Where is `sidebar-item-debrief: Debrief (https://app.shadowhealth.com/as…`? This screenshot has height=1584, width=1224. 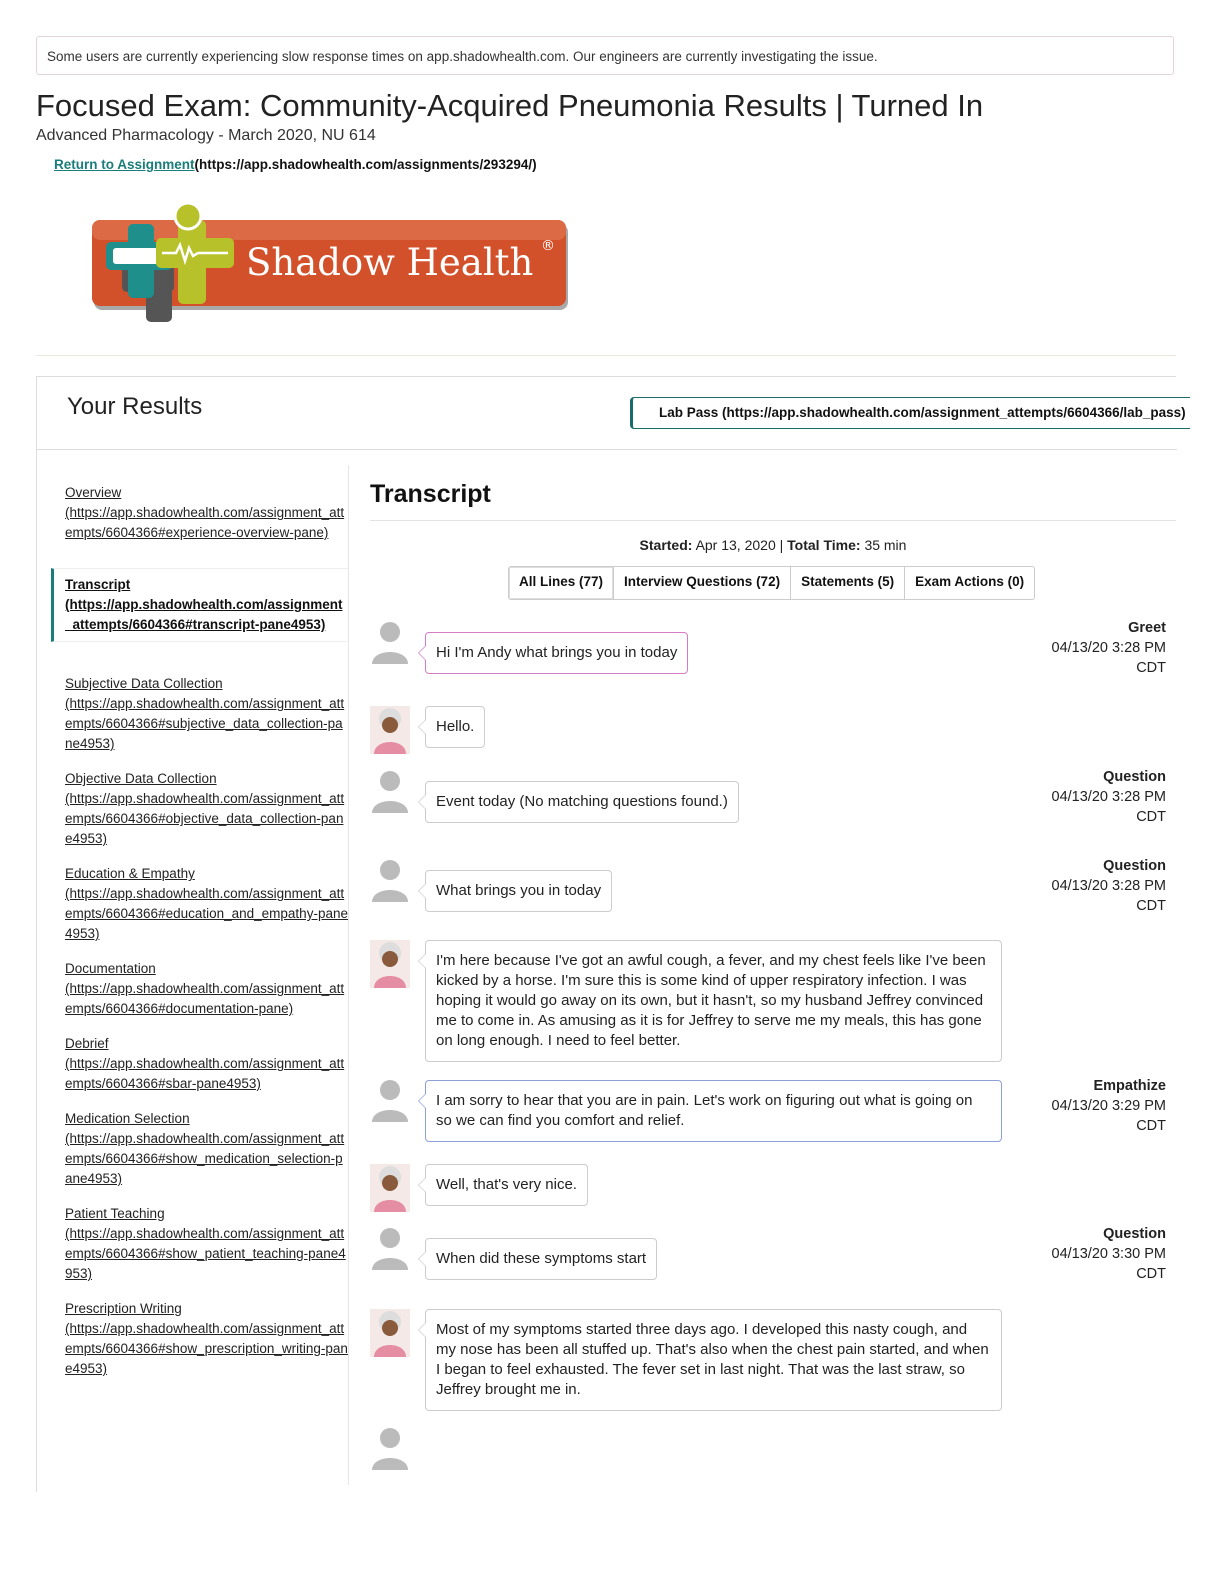
sidebar-item-debrief: Debrief (https://app.shadowhealth.com/as… is located at coordinates (200, 1064).